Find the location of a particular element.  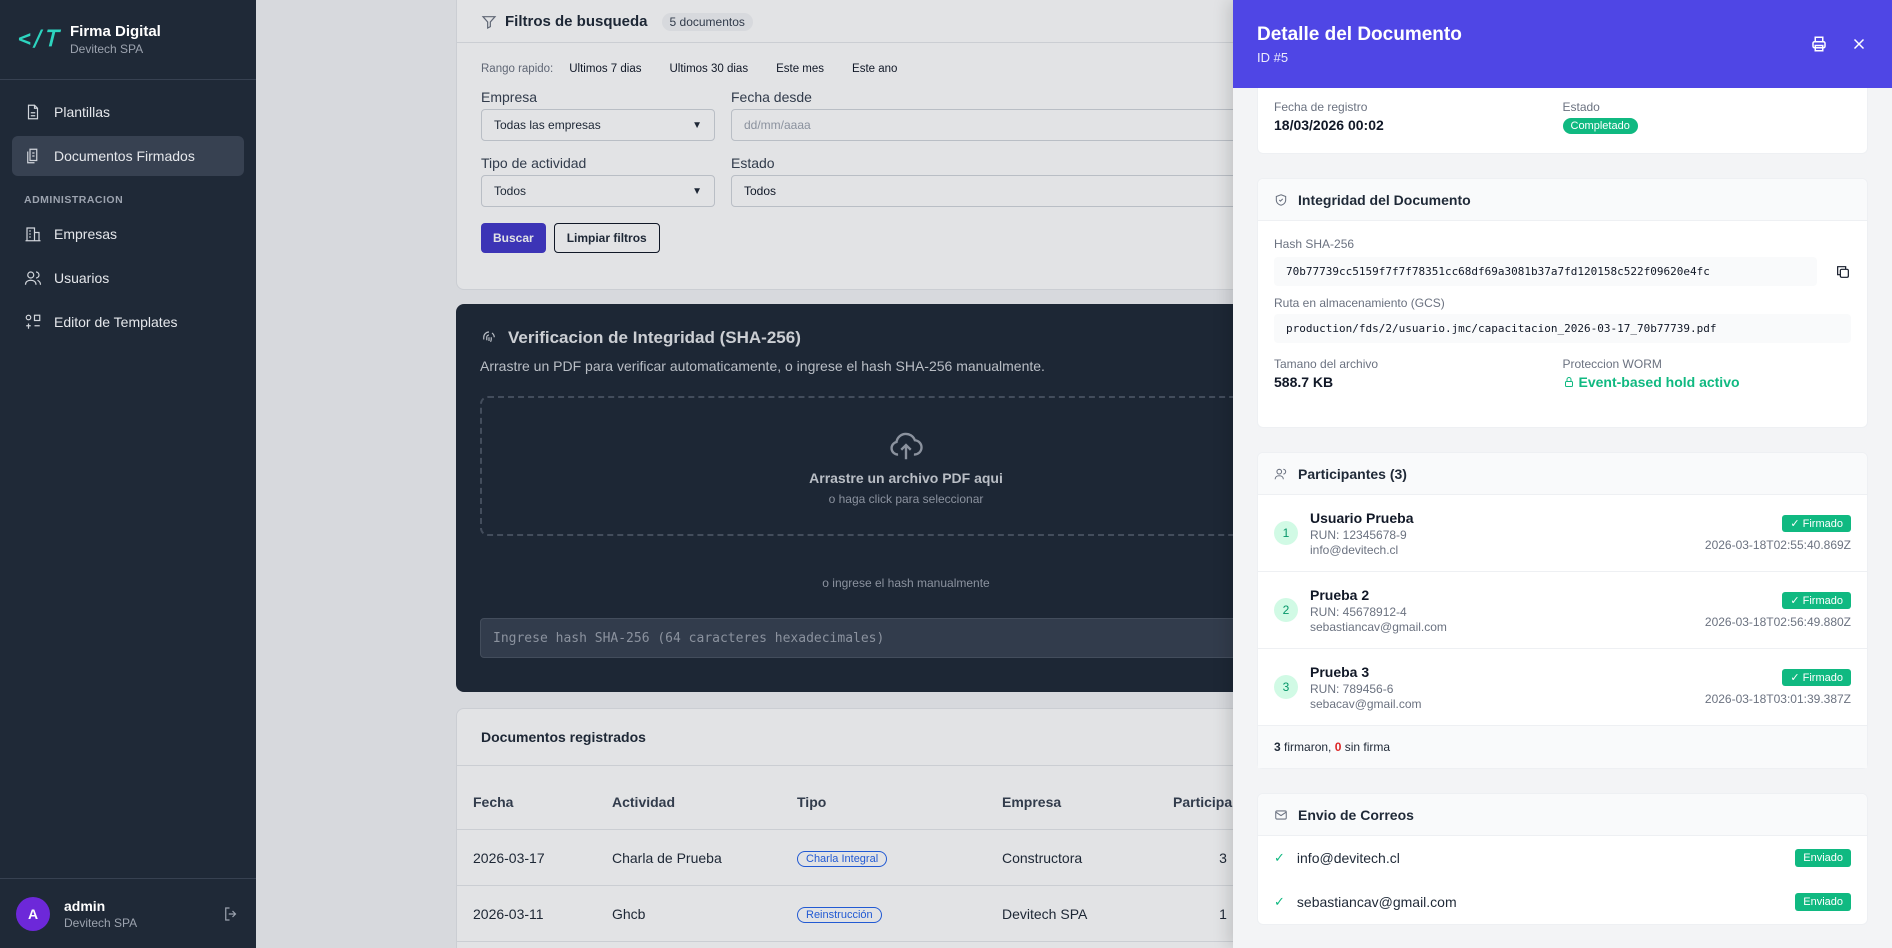

signed-timestamp: 2026-03-18T02:56:49.880Z is located at coordinates (1777, 622).